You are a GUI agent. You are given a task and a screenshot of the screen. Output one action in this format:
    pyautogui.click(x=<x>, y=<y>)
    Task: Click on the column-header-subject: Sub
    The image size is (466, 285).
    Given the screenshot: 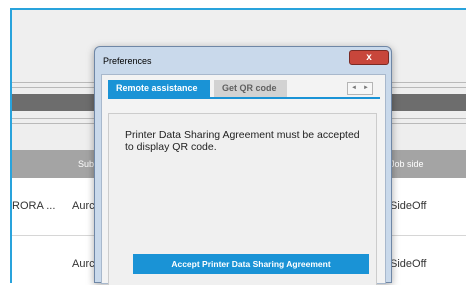 What is the action you would take?
    pyautogui.click(x=86, y=164)
    